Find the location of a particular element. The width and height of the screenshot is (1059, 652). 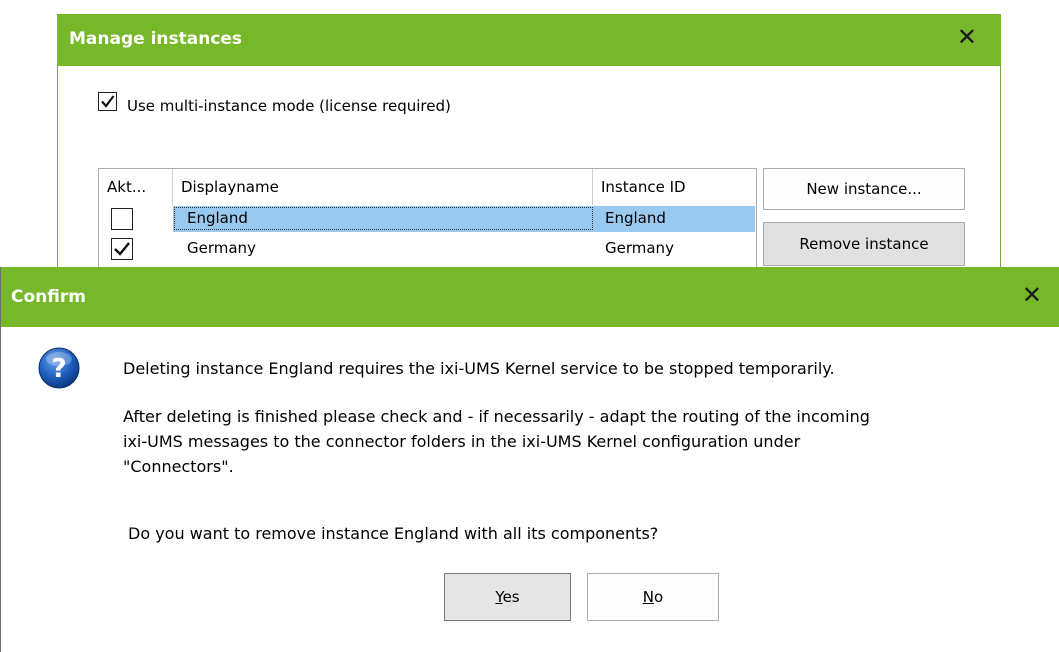

button-label: o is located at coordinates (659, 597).